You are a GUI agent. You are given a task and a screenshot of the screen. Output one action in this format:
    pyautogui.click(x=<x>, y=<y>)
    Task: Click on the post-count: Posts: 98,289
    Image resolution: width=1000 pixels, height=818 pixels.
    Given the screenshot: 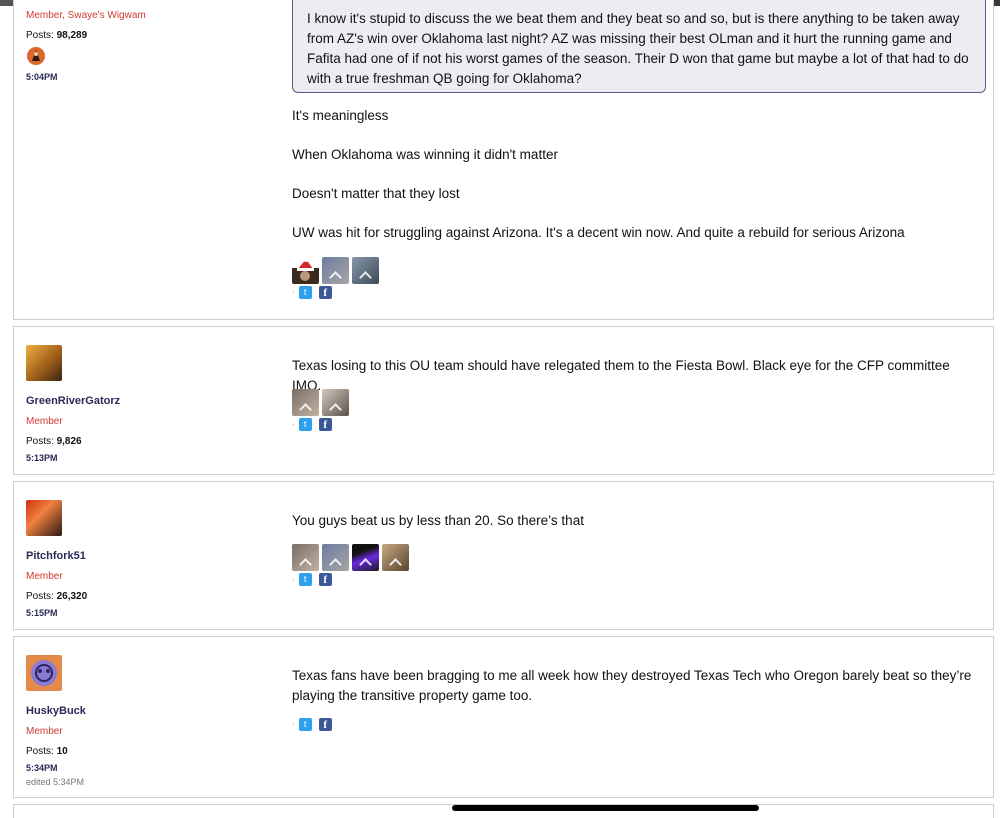 What is the action you would take?
    pyautogui.click(x=57, y=35)
    